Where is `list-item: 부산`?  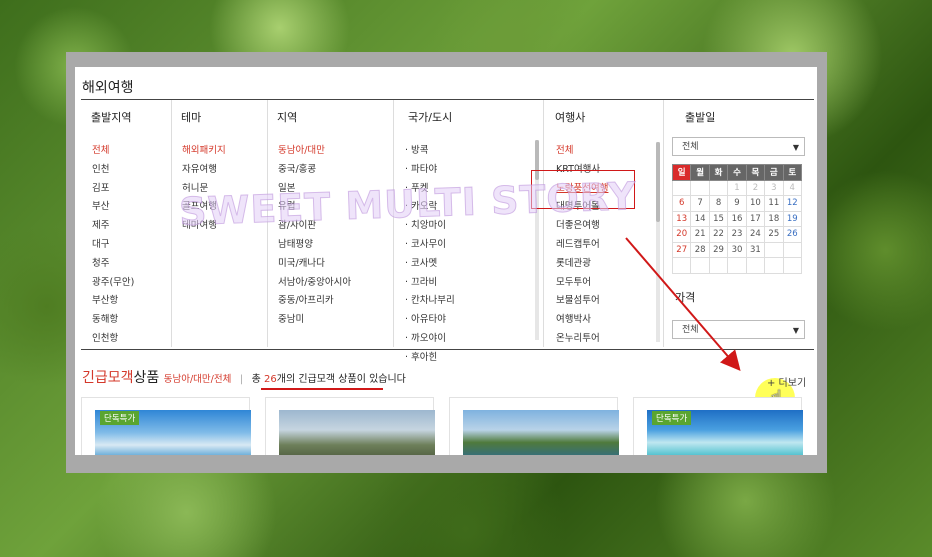 list-item: 부산 is located at coordinates (113, 207).